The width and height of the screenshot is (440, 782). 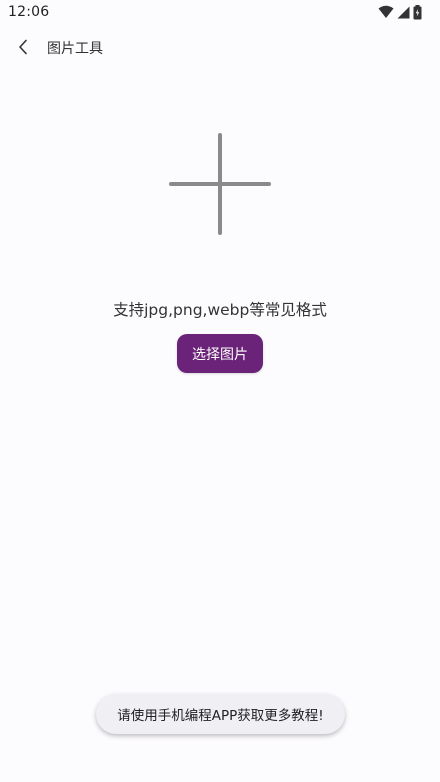 I want to click on chevron-left-icon, so click(x=23, y=47).